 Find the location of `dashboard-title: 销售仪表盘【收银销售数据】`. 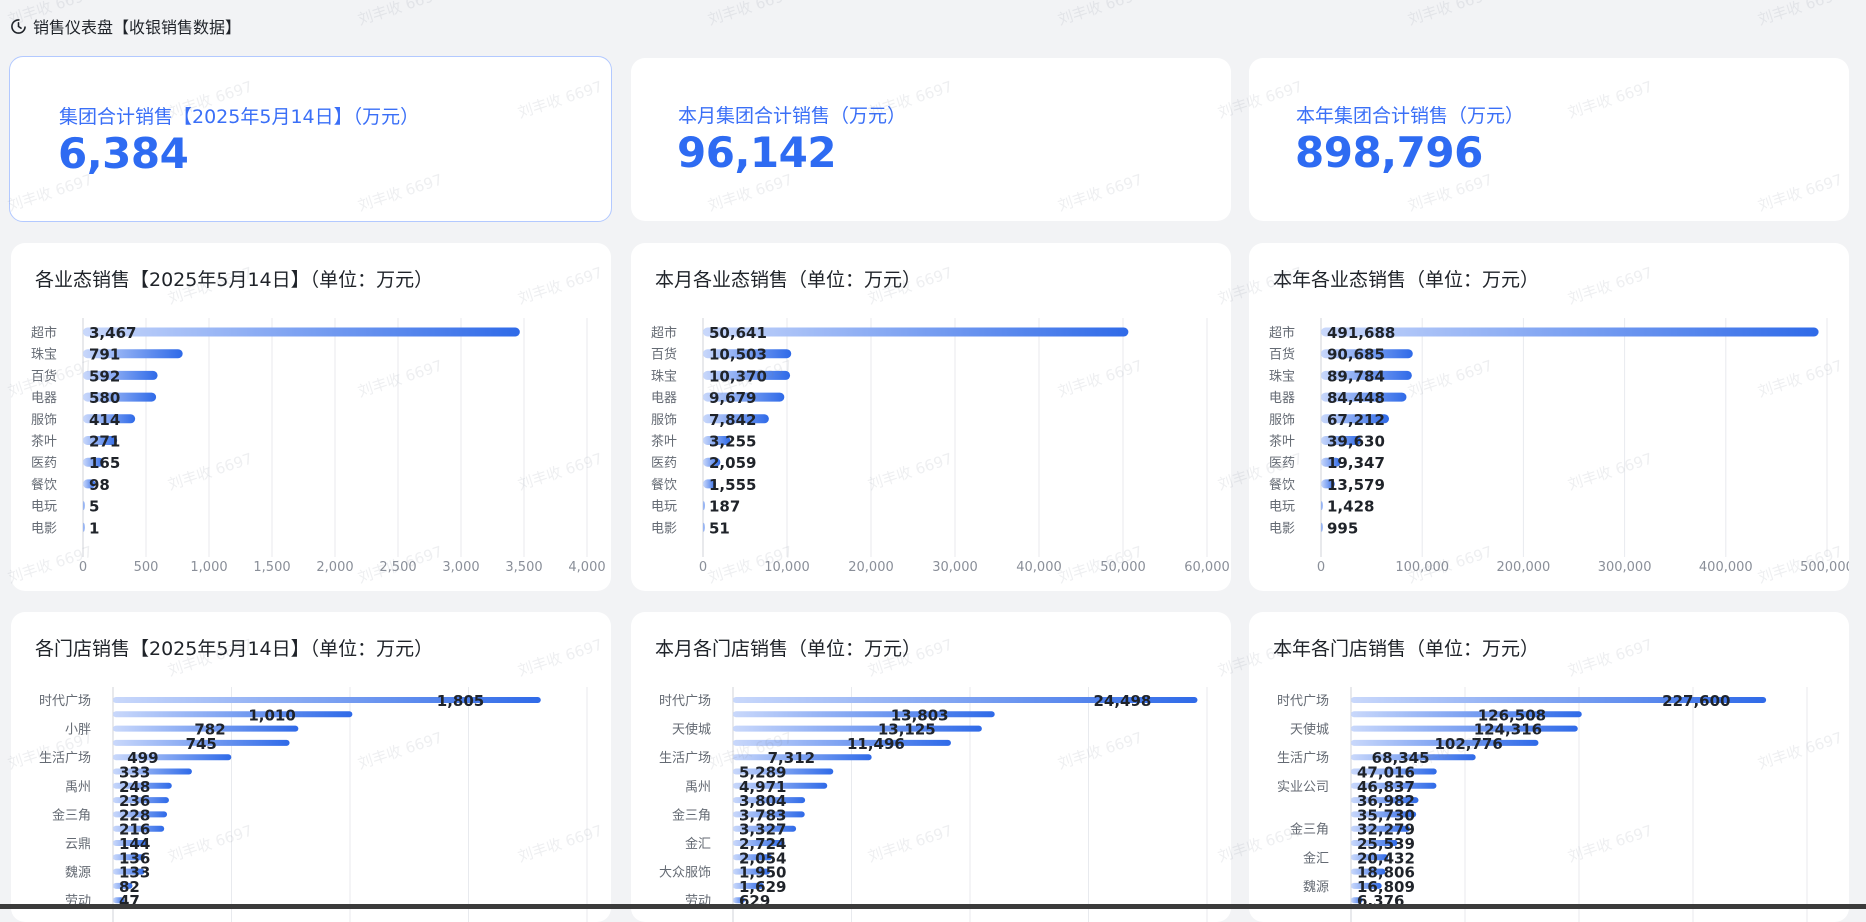

dashboard-title: 销售仪表盘【收银销售数据】 is located at coordinates (137, 27).